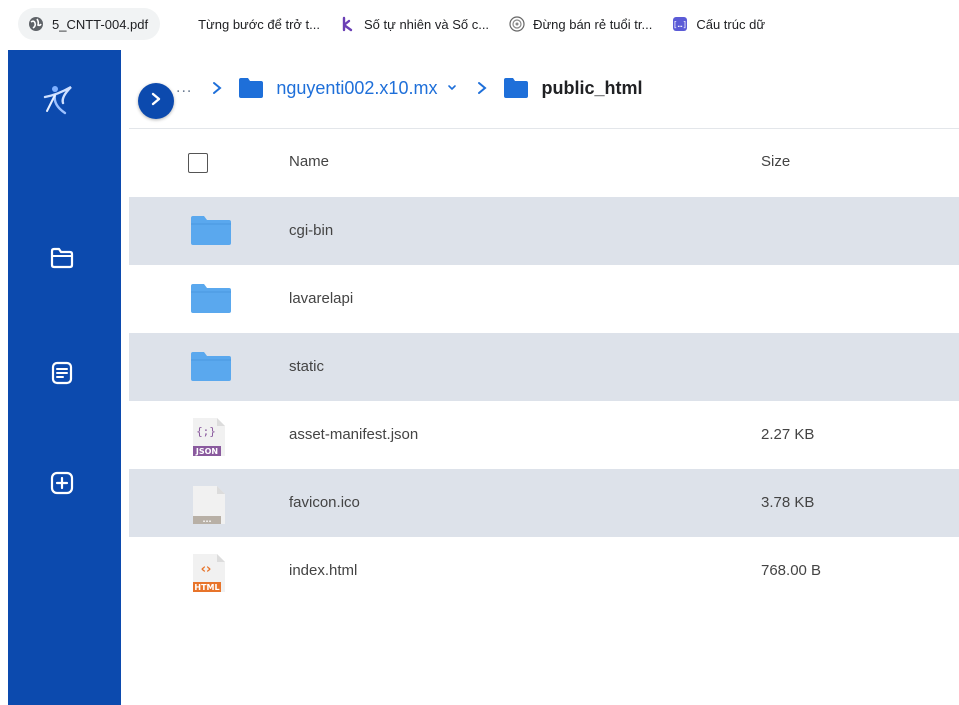  I want to click on json-file-icon: {;} JSON, so click(211, 438).